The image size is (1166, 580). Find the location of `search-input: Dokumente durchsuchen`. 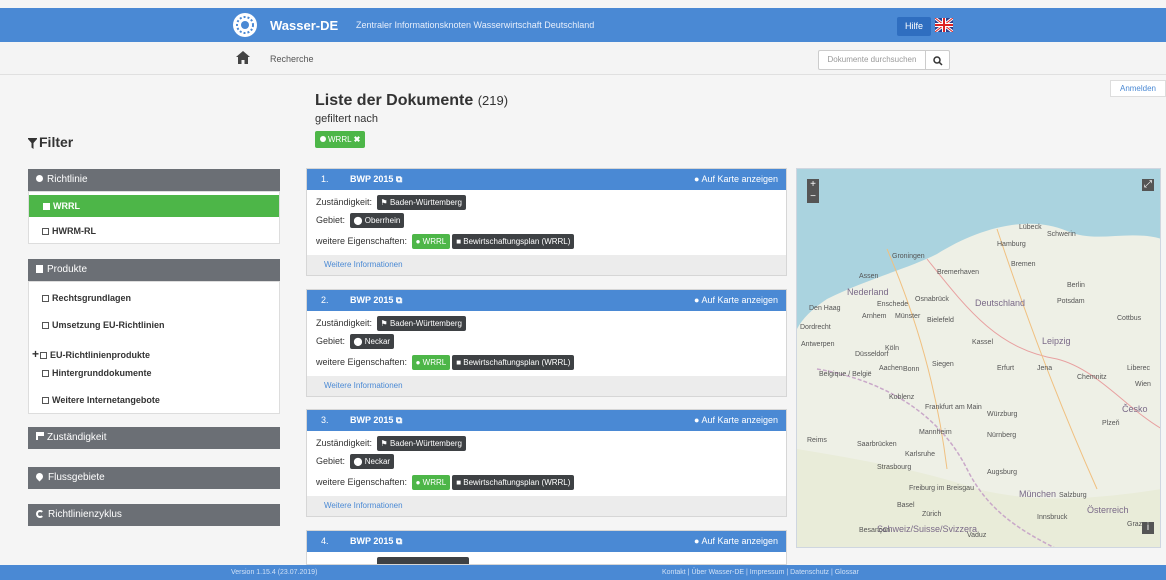

search-input: Dokumente durchsuchen is located at coordinates (872, 60).